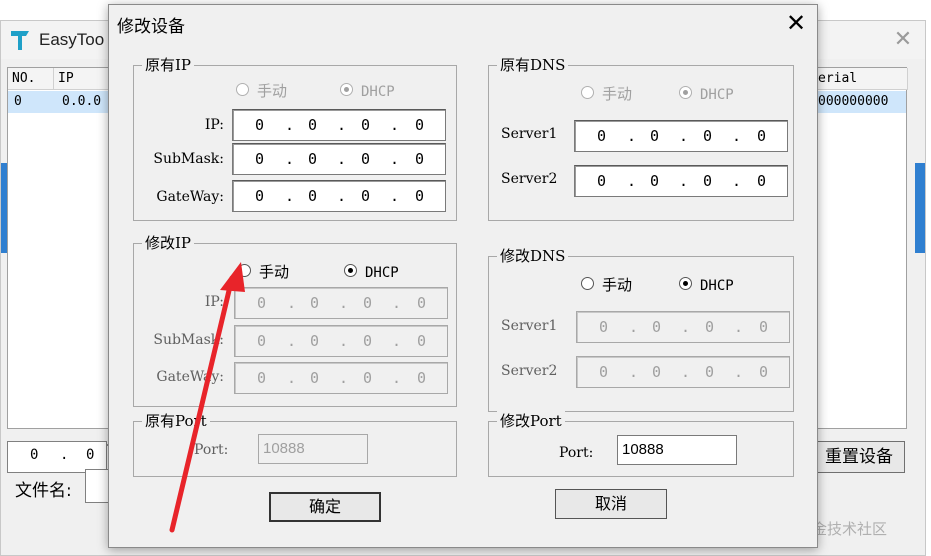 The image size is (931, 556). I want to click on dialog-title: 修改设备, so click(151, 27).